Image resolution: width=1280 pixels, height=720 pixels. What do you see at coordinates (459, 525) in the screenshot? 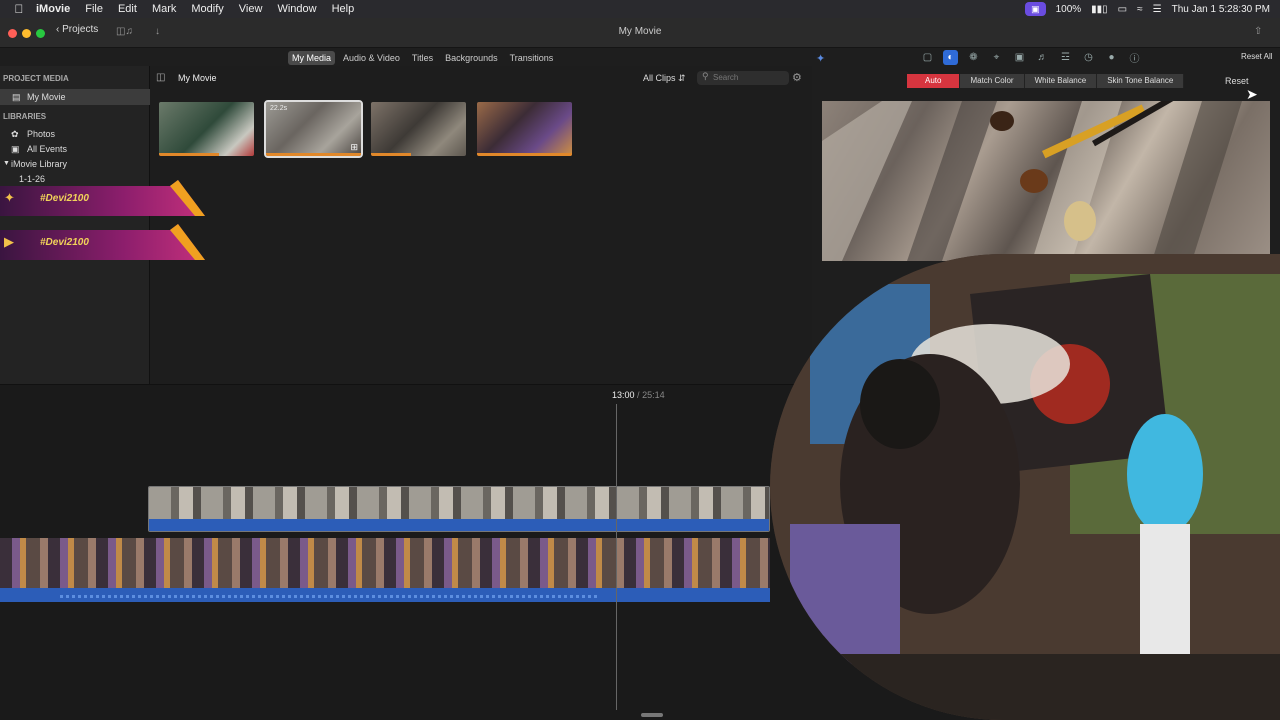
I see `broll-audio-track` at bounding box center [459, 525].